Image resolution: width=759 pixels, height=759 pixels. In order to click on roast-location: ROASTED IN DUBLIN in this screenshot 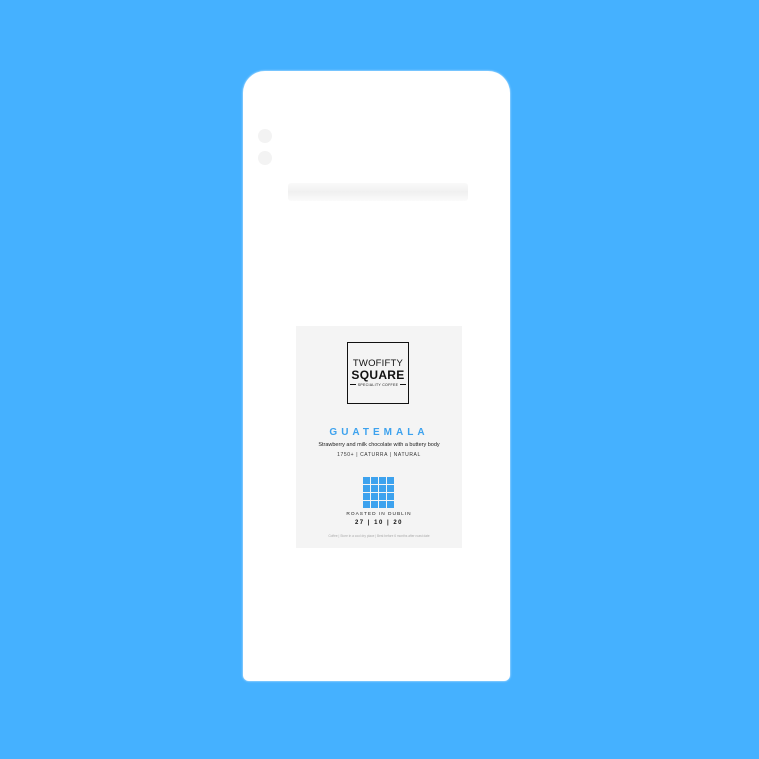, I will do `click(379, 514)`.